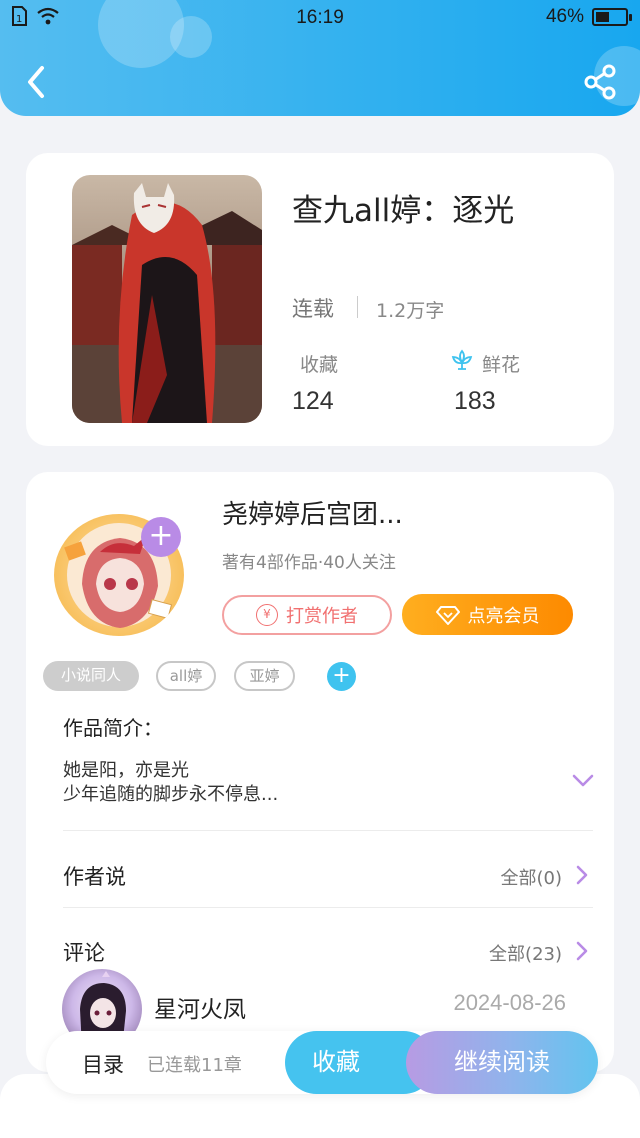 The height and width of the screenshot is (1138, 640). I want to click on toc-label: 目录, so click(103, 1065).